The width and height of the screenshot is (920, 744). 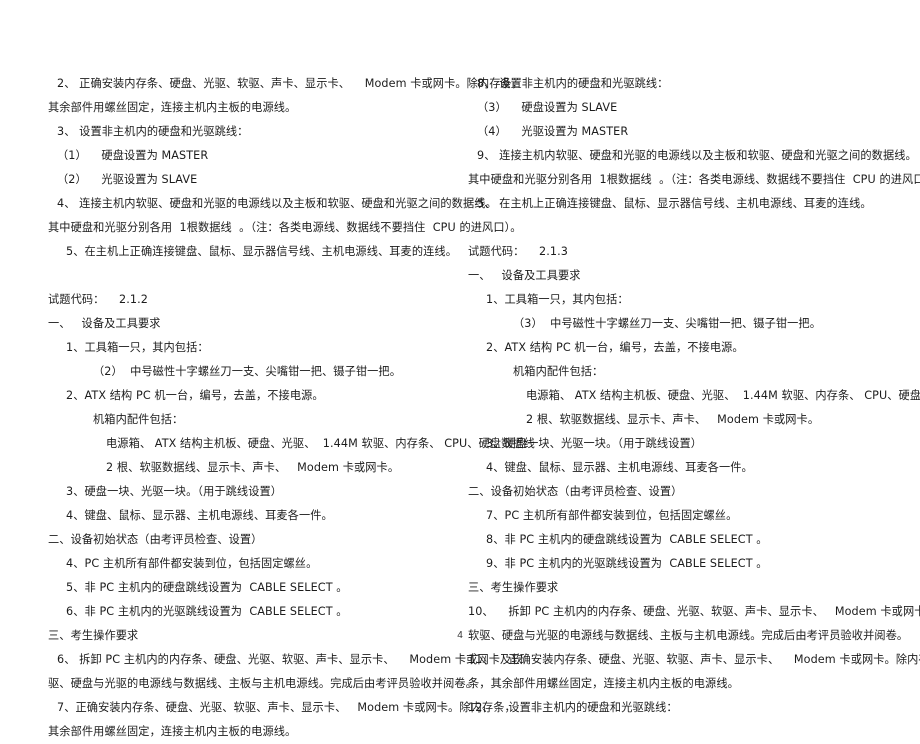 What do you see at coordinates (697, 155) in the screenshot?
I see `text-line: 9、 连接主机内软驱、硬盘和光驱的电源线以及主板和软驱、硬盘和光驱之间的数据线。` at bounding box center [697, 155].